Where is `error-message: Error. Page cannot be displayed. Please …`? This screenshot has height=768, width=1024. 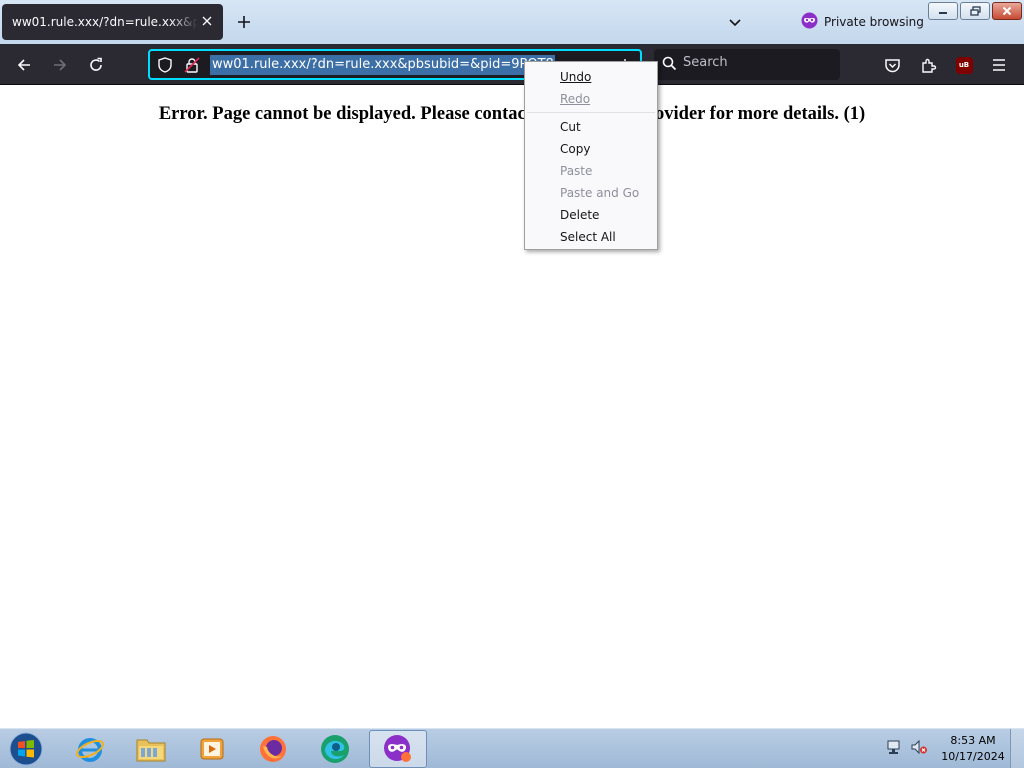 error-message: Error. Page cannot be displayed. Please … is located at coordinates (512, 114).